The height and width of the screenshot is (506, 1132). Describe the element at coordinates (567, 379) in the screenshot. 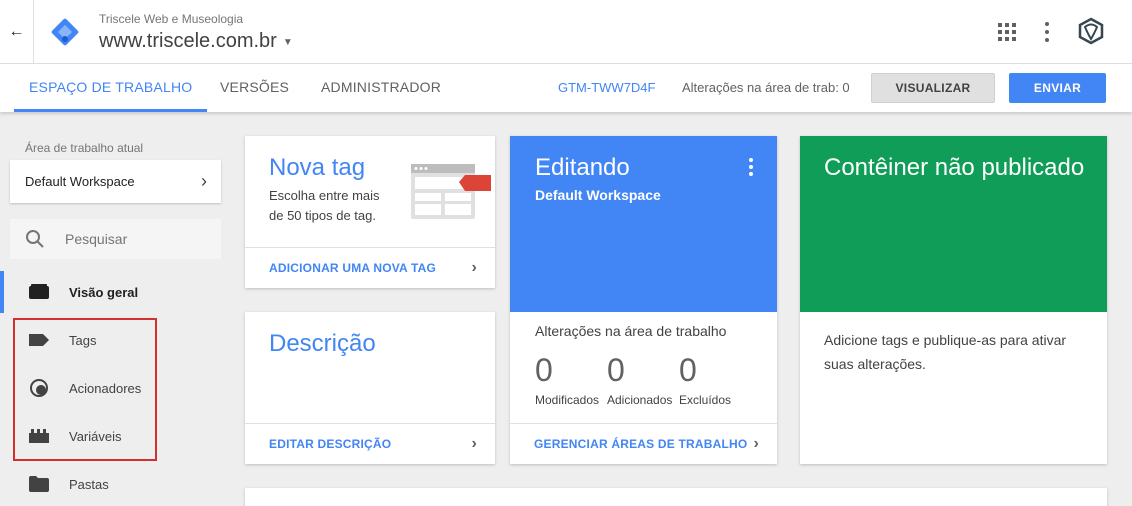

I see `modified-stat: 0 Modificados` at that location.